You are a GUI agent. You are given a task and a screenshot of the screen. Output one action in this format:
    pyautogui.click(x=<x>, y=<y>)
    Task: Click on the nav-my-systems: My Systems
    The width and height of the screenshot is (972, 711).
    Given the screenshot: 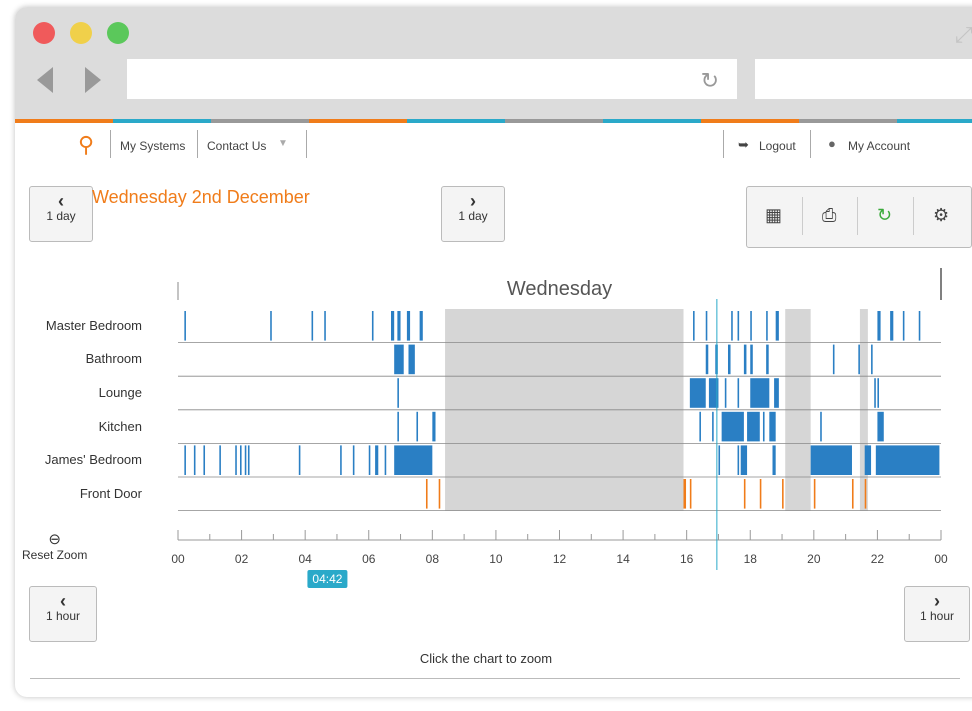 What is the action you would take?
    pyautogui.click(x=152, y=146)
    